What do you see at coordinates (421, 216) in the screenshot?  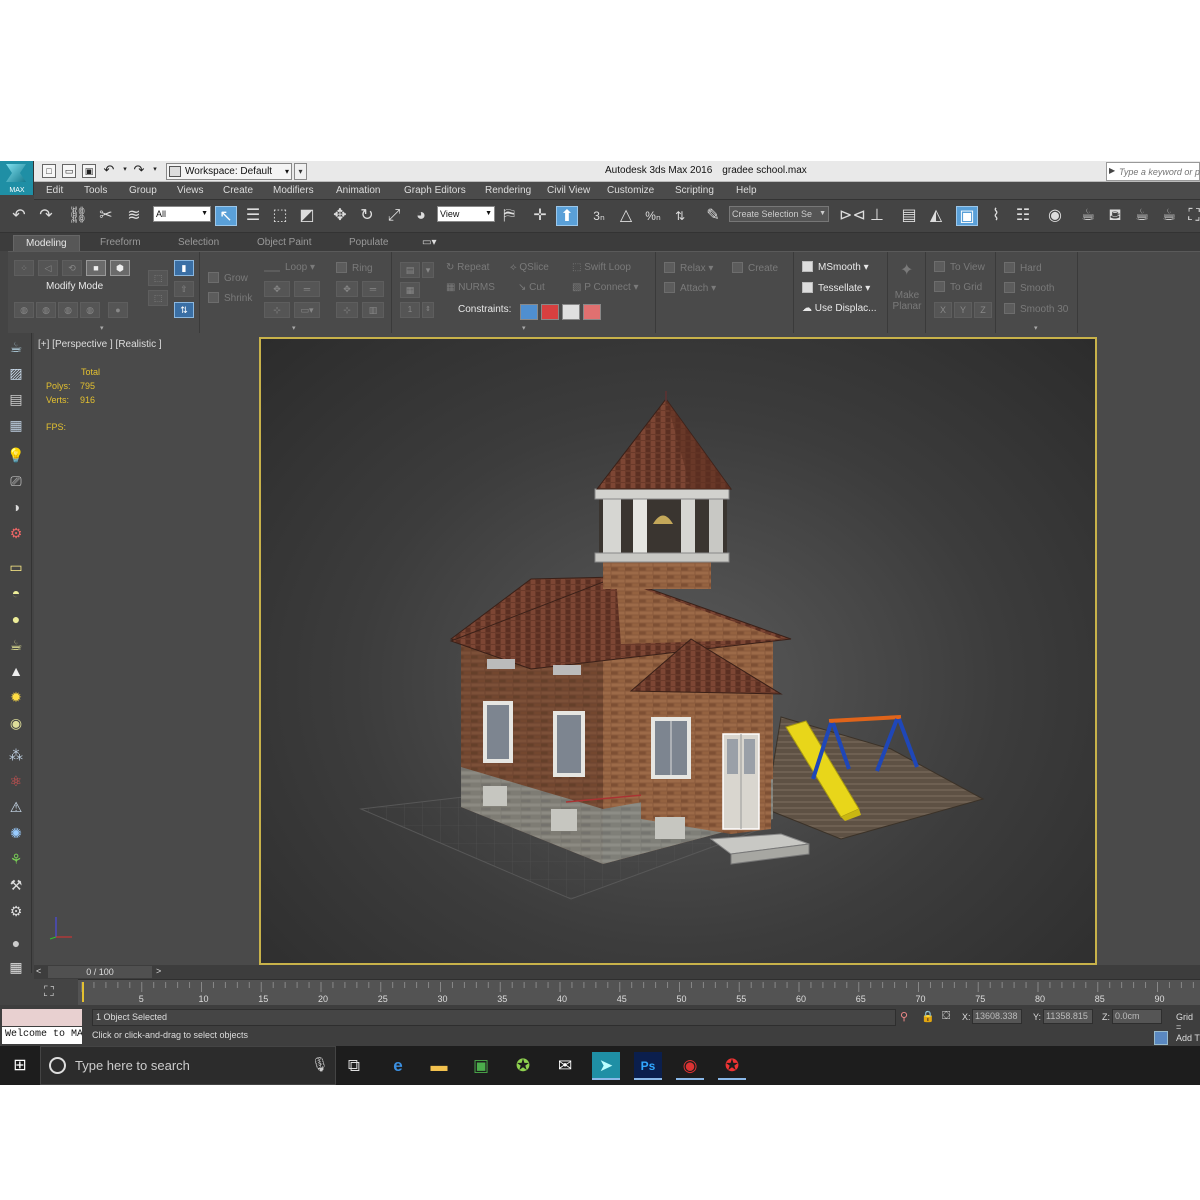 I see `select-place-icon: ◕` at bounding box center [421, 216].